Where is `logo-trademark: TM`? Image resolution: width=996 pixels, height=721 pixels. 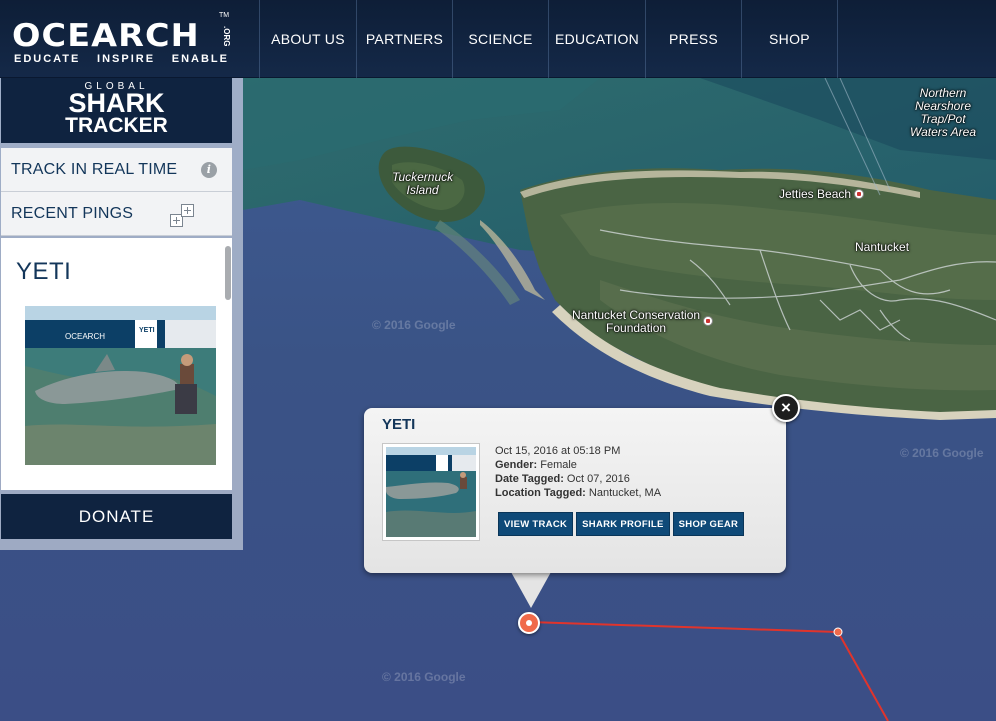 logo-trademark: TM is located at coordinates (224, 15).